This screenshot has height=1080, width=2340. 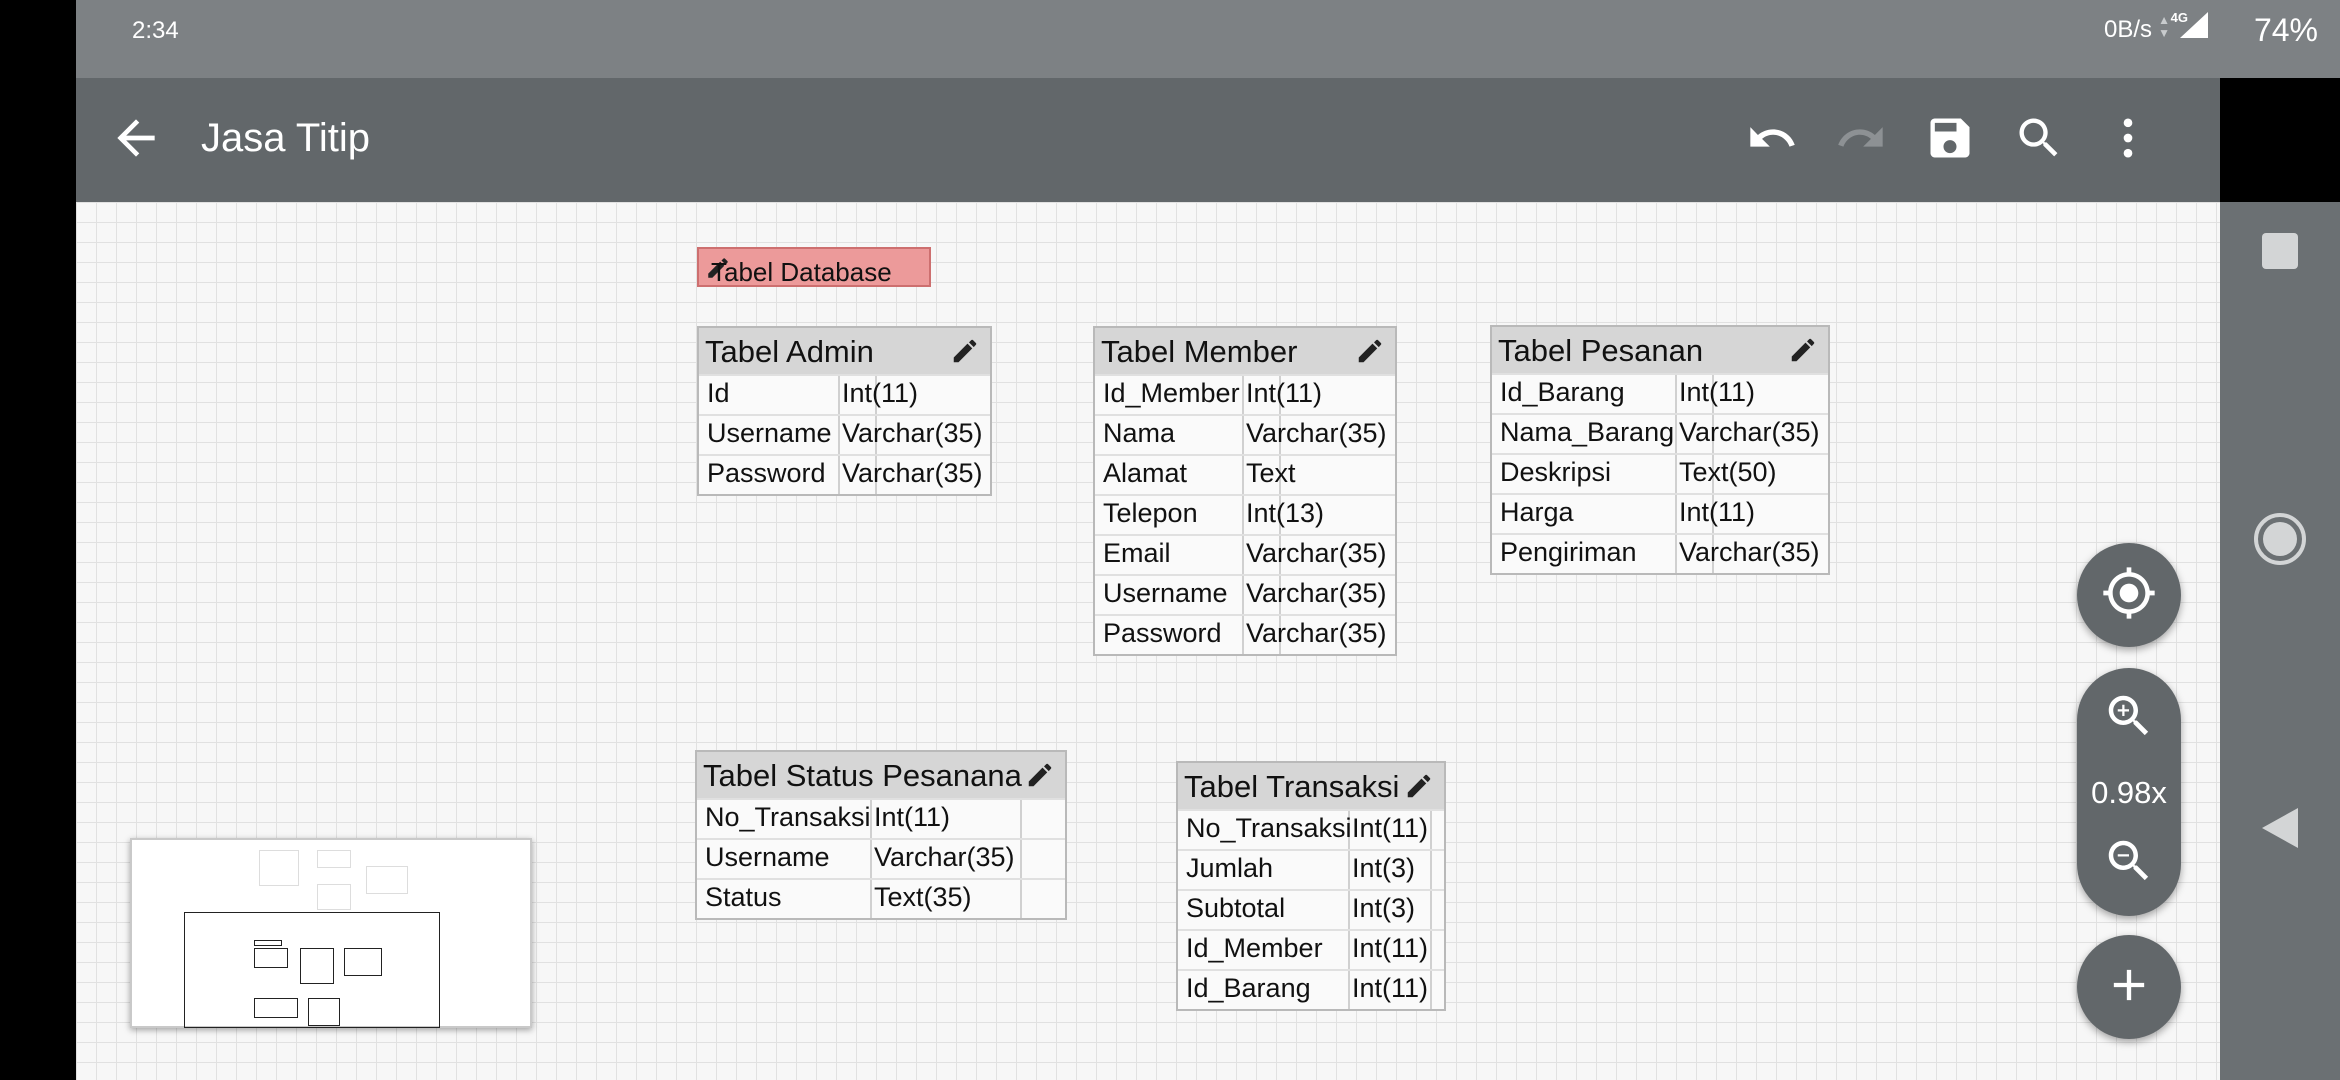 I want to click on table-title: Tabel Pesanan, so click(x=1601, y=350).